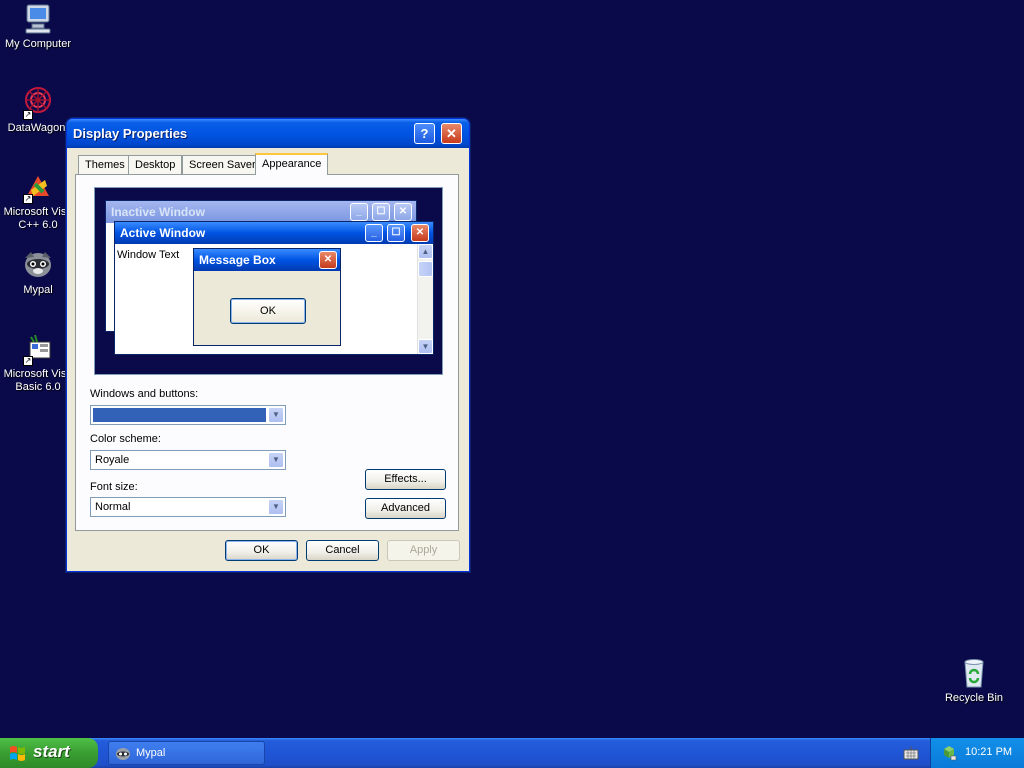 The image size is (1024, 768). I want to click on preview-window-text: Window Text, so click(148, 255).